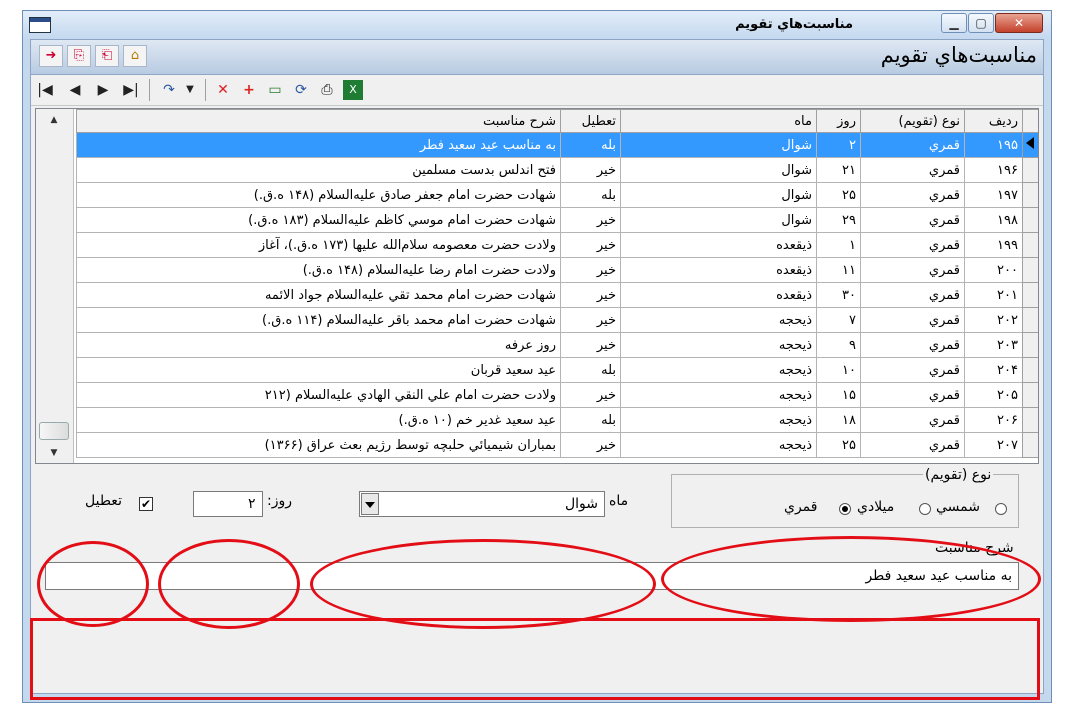  Describe the element at coordinates (370, 504) in the screenshot. I see `chevron-down-icon` at that location.